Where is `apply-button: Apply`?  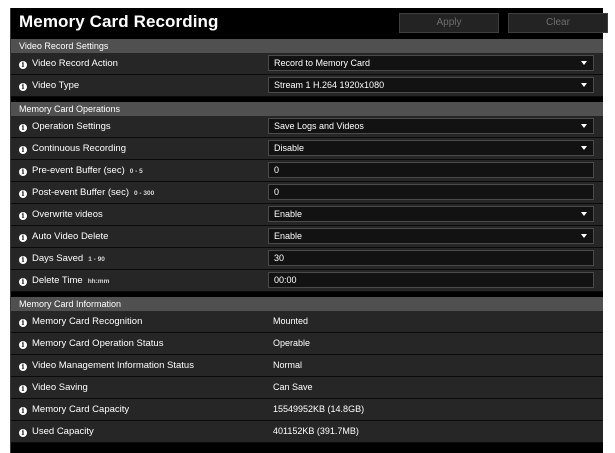 apply-button: Apply is located at coordinates (449, 23).